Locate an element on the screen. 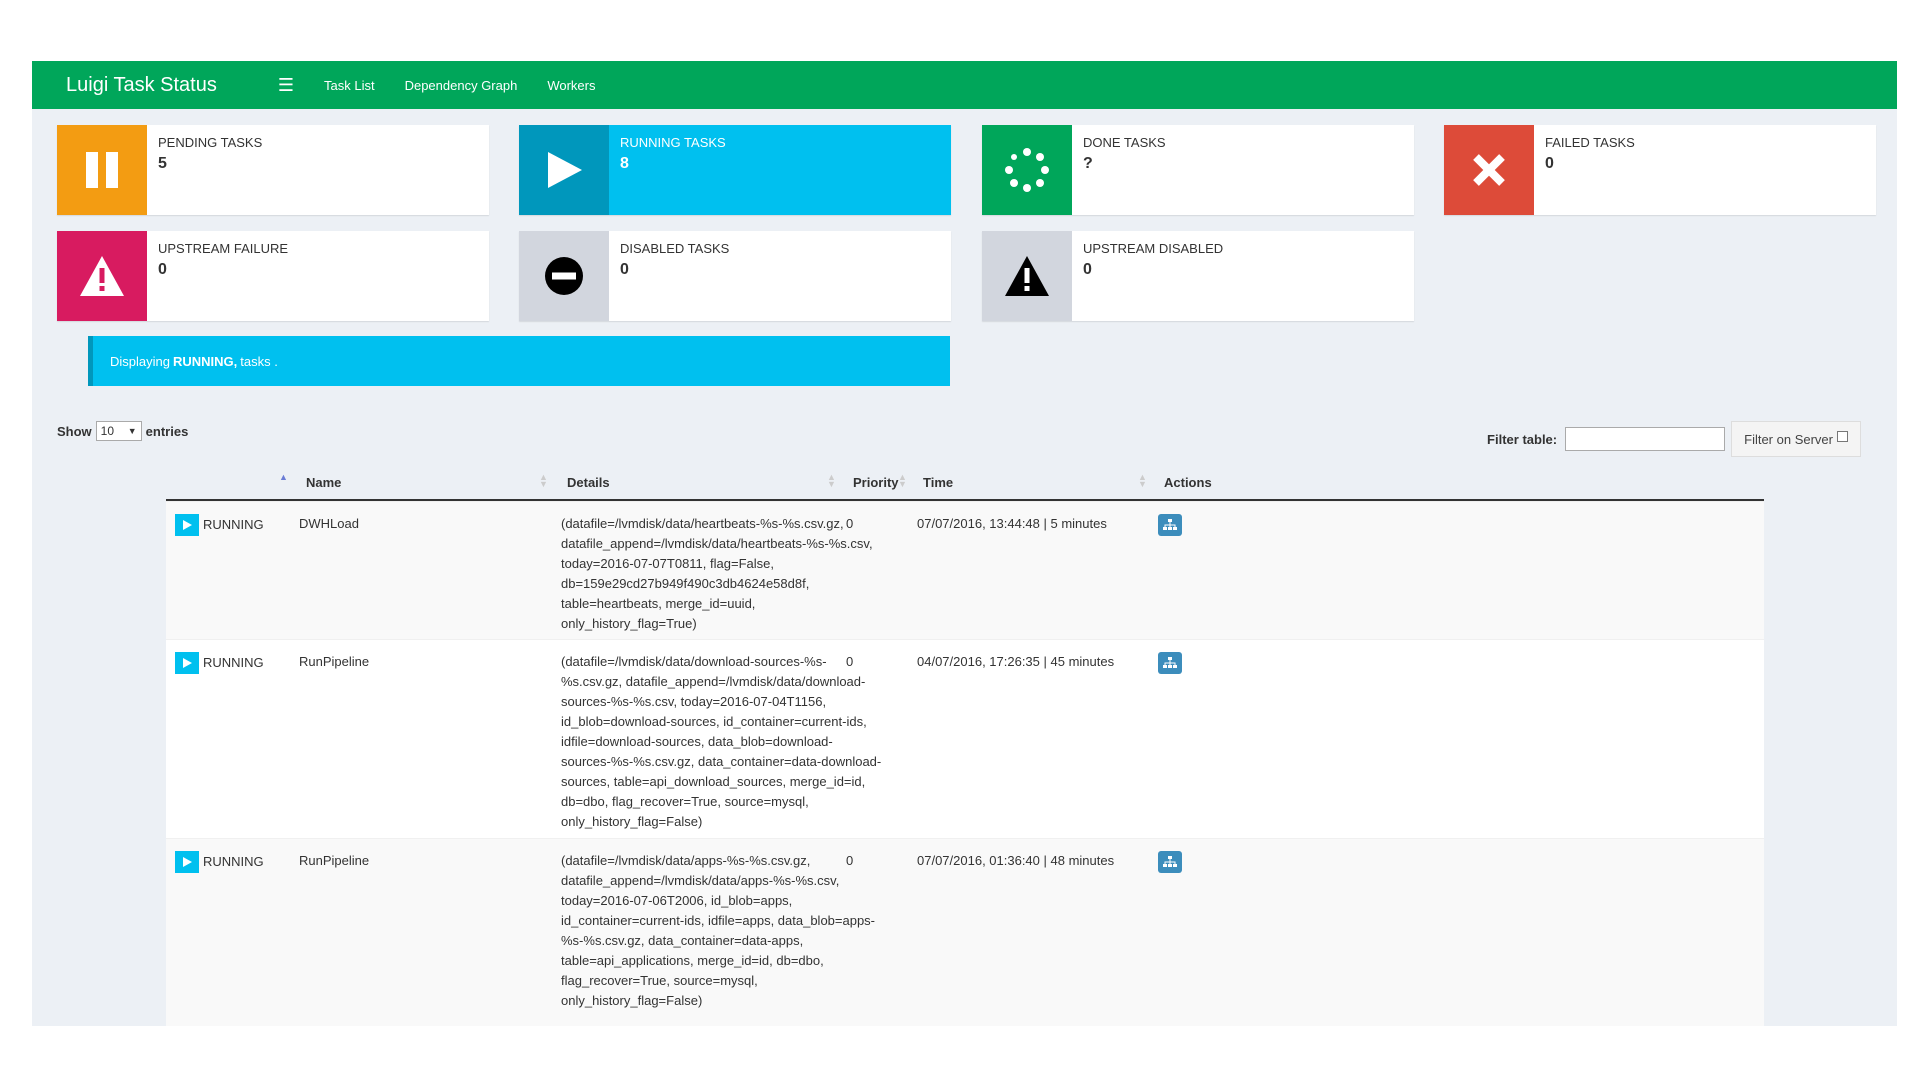 This screenshot has width=1920, height=1080. running-tasks-box: RUNNING TASKS 8 is located at coordinates (735, 170).